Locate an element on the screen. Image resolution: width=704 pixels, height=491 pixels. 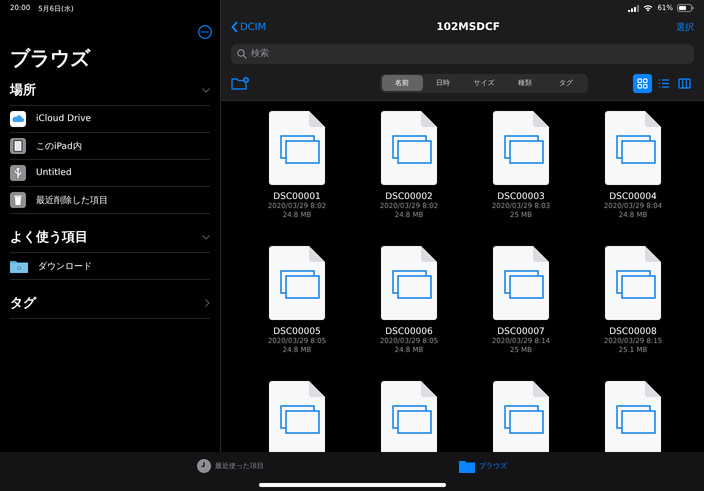
new-folder-icon is located at coordinates (240, 83).